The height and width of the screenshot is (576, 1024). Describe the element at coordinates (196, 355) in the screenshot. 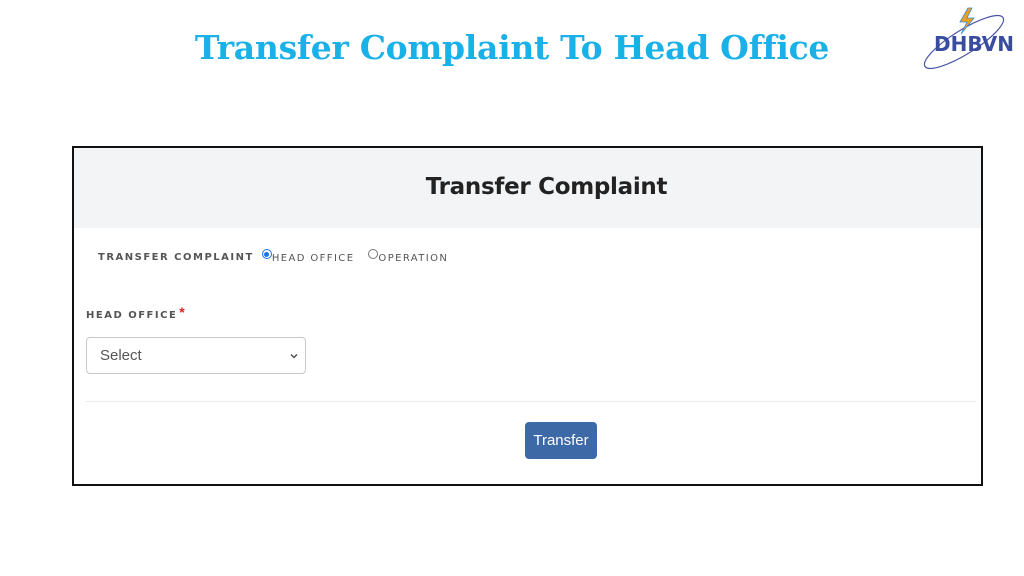

I see `head-office-select: Select` at that location.